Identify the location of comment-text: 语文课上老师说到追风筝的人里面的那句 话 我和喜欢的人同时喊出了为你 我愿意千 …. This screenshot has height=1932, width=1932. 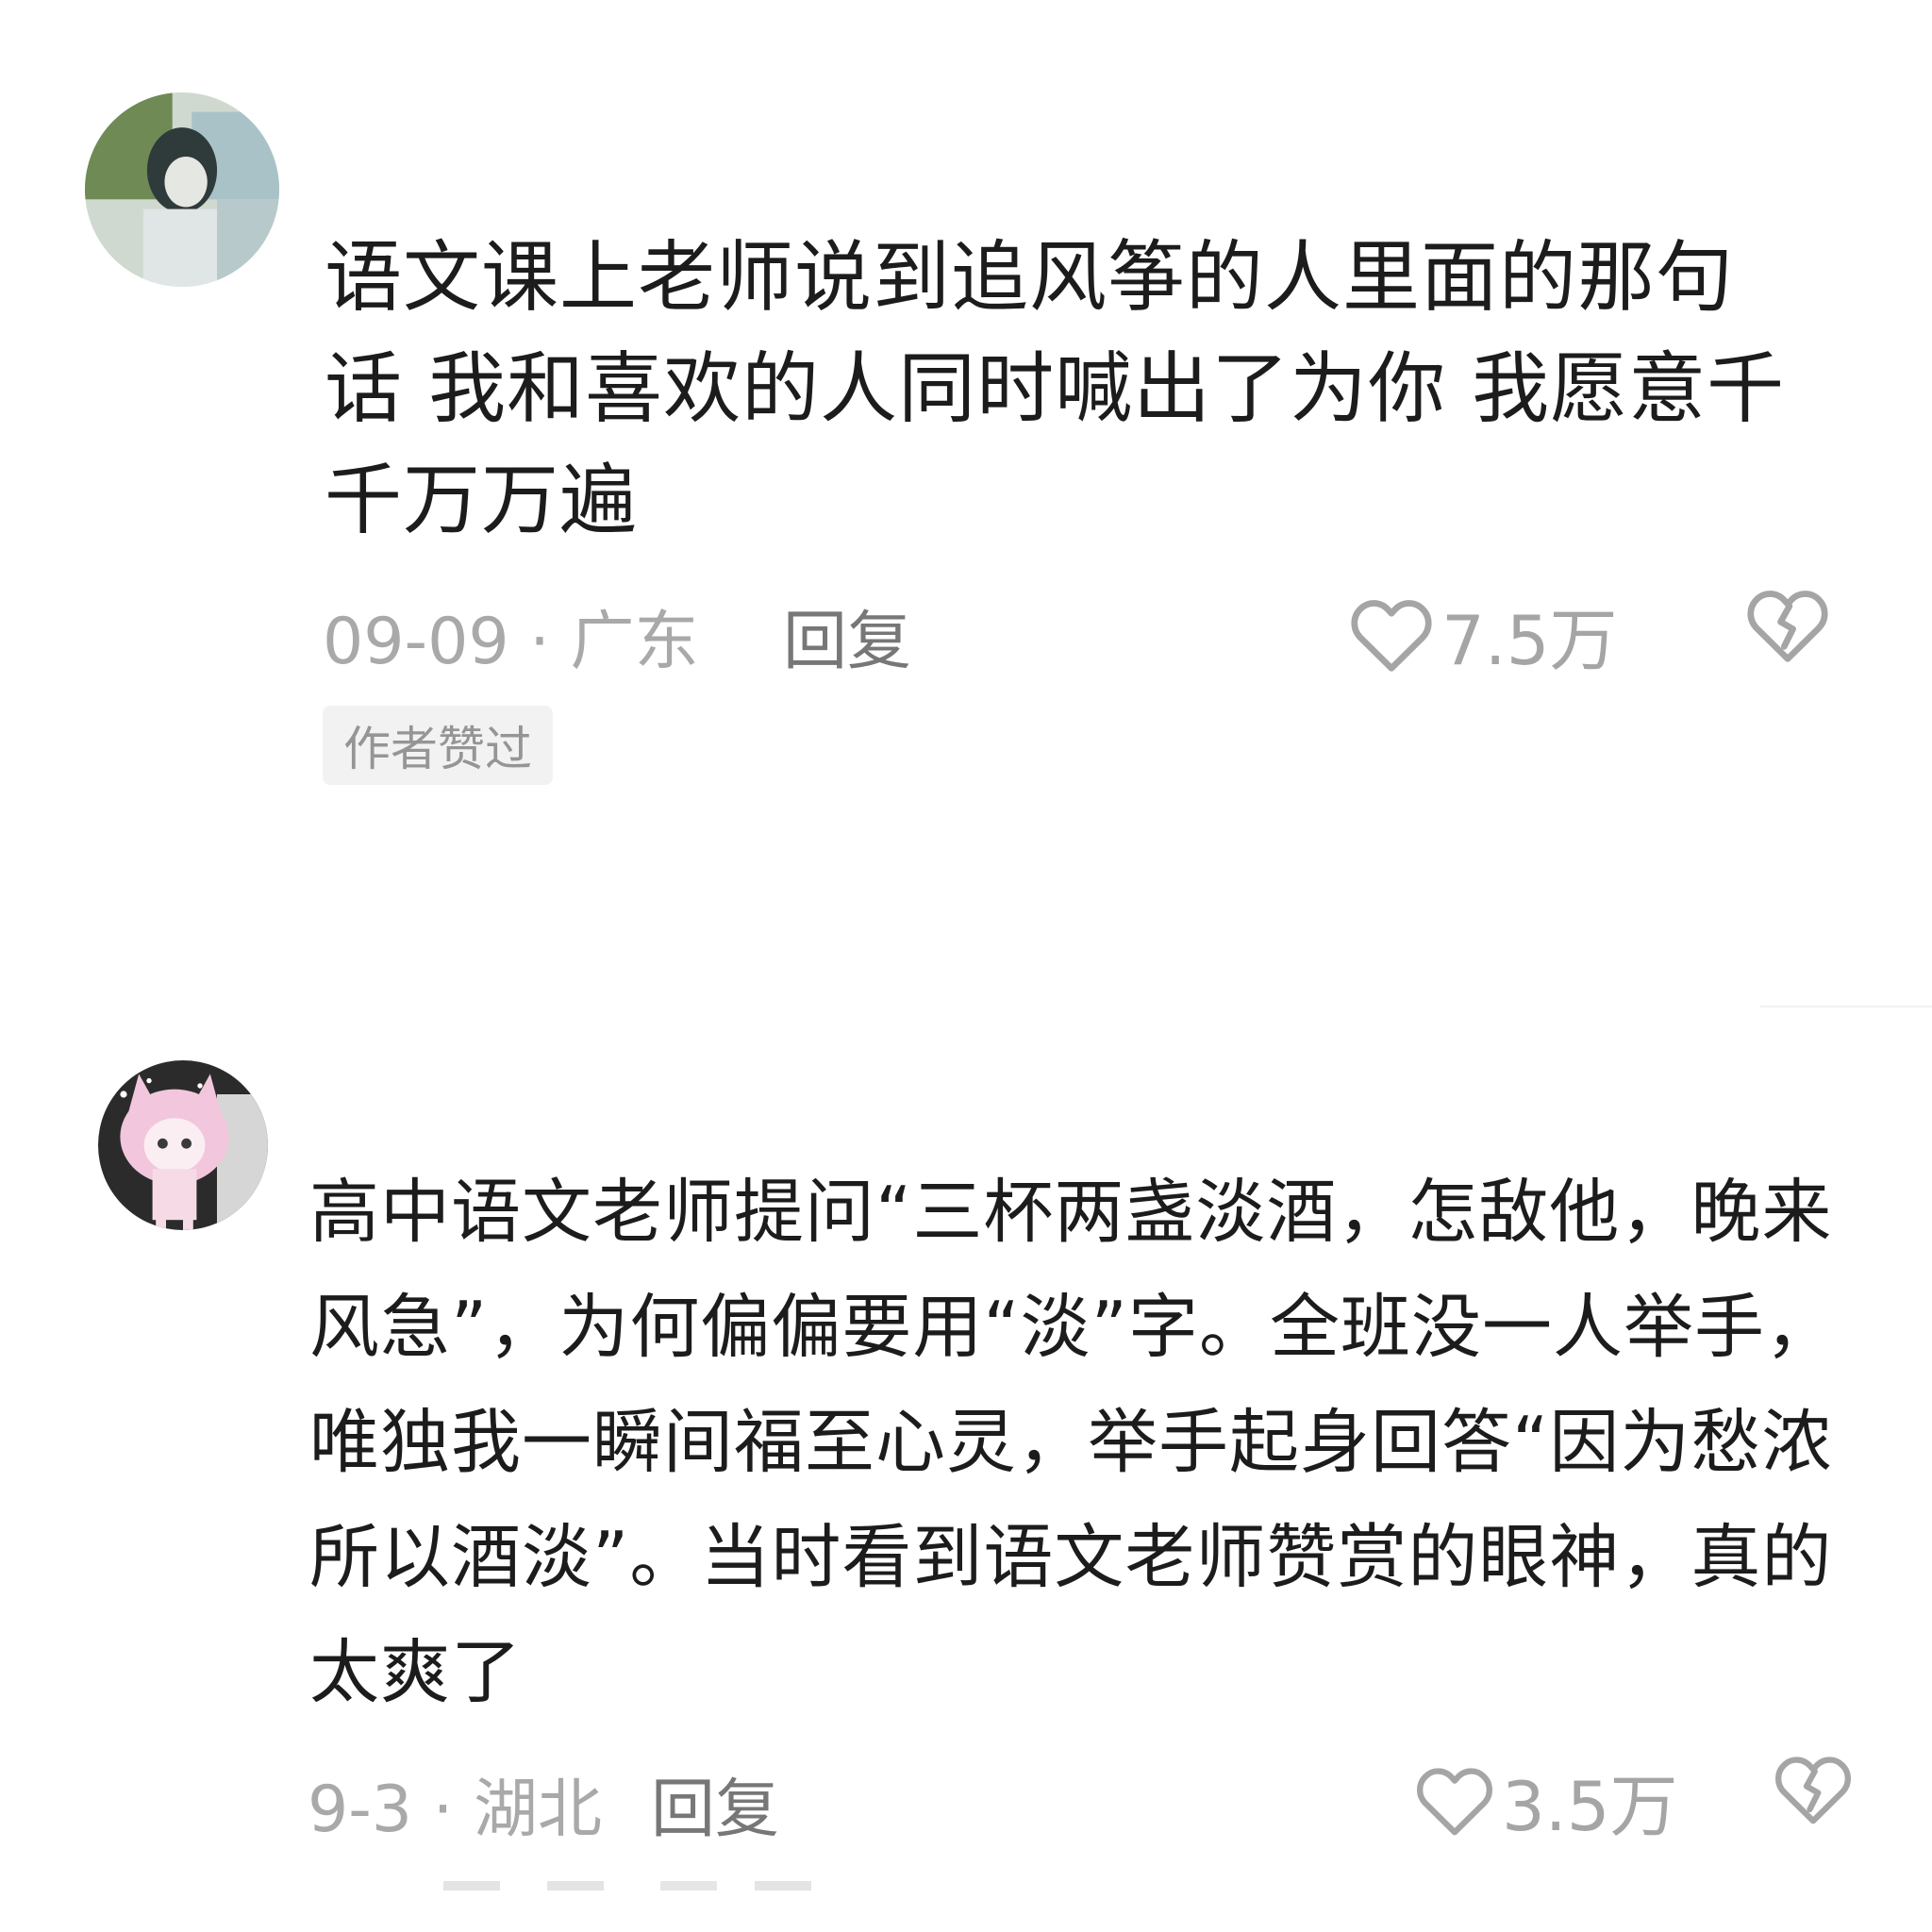
(1055, 389).